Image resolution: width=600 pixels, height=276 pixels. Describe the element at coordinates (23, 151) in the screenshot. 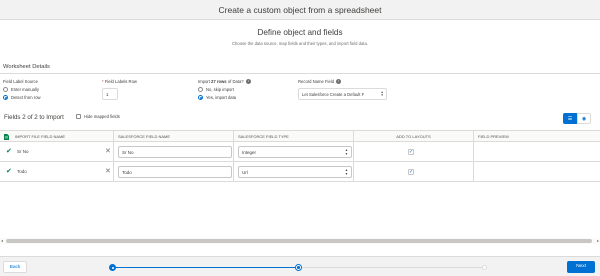

I see `import-field-name: Sr No` at that location.